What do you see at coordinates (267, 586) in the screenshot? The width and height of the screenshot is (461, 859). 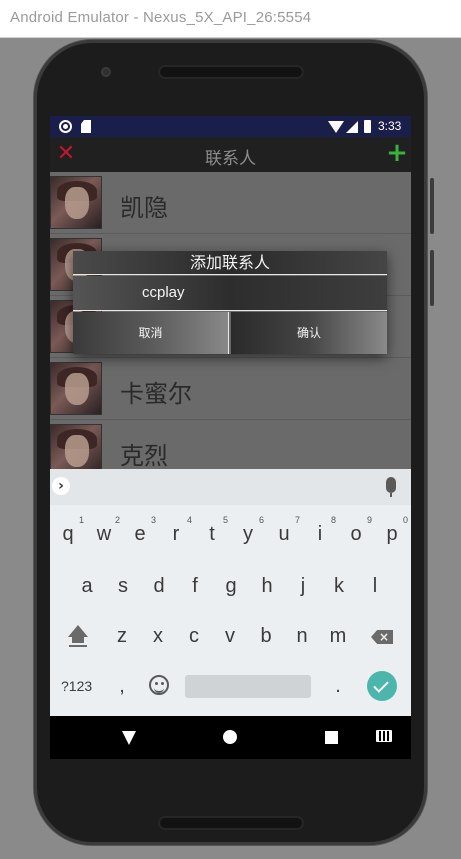 I see `key-h: h` at bounding box center [267, 586].